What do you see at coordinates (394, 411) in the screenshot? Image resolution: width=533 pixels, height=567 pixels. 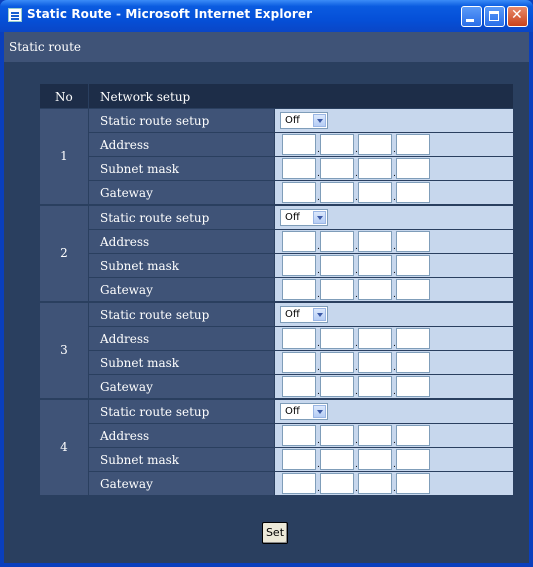 I see `field-value-cell: Off` at bounding box center [394, 411].